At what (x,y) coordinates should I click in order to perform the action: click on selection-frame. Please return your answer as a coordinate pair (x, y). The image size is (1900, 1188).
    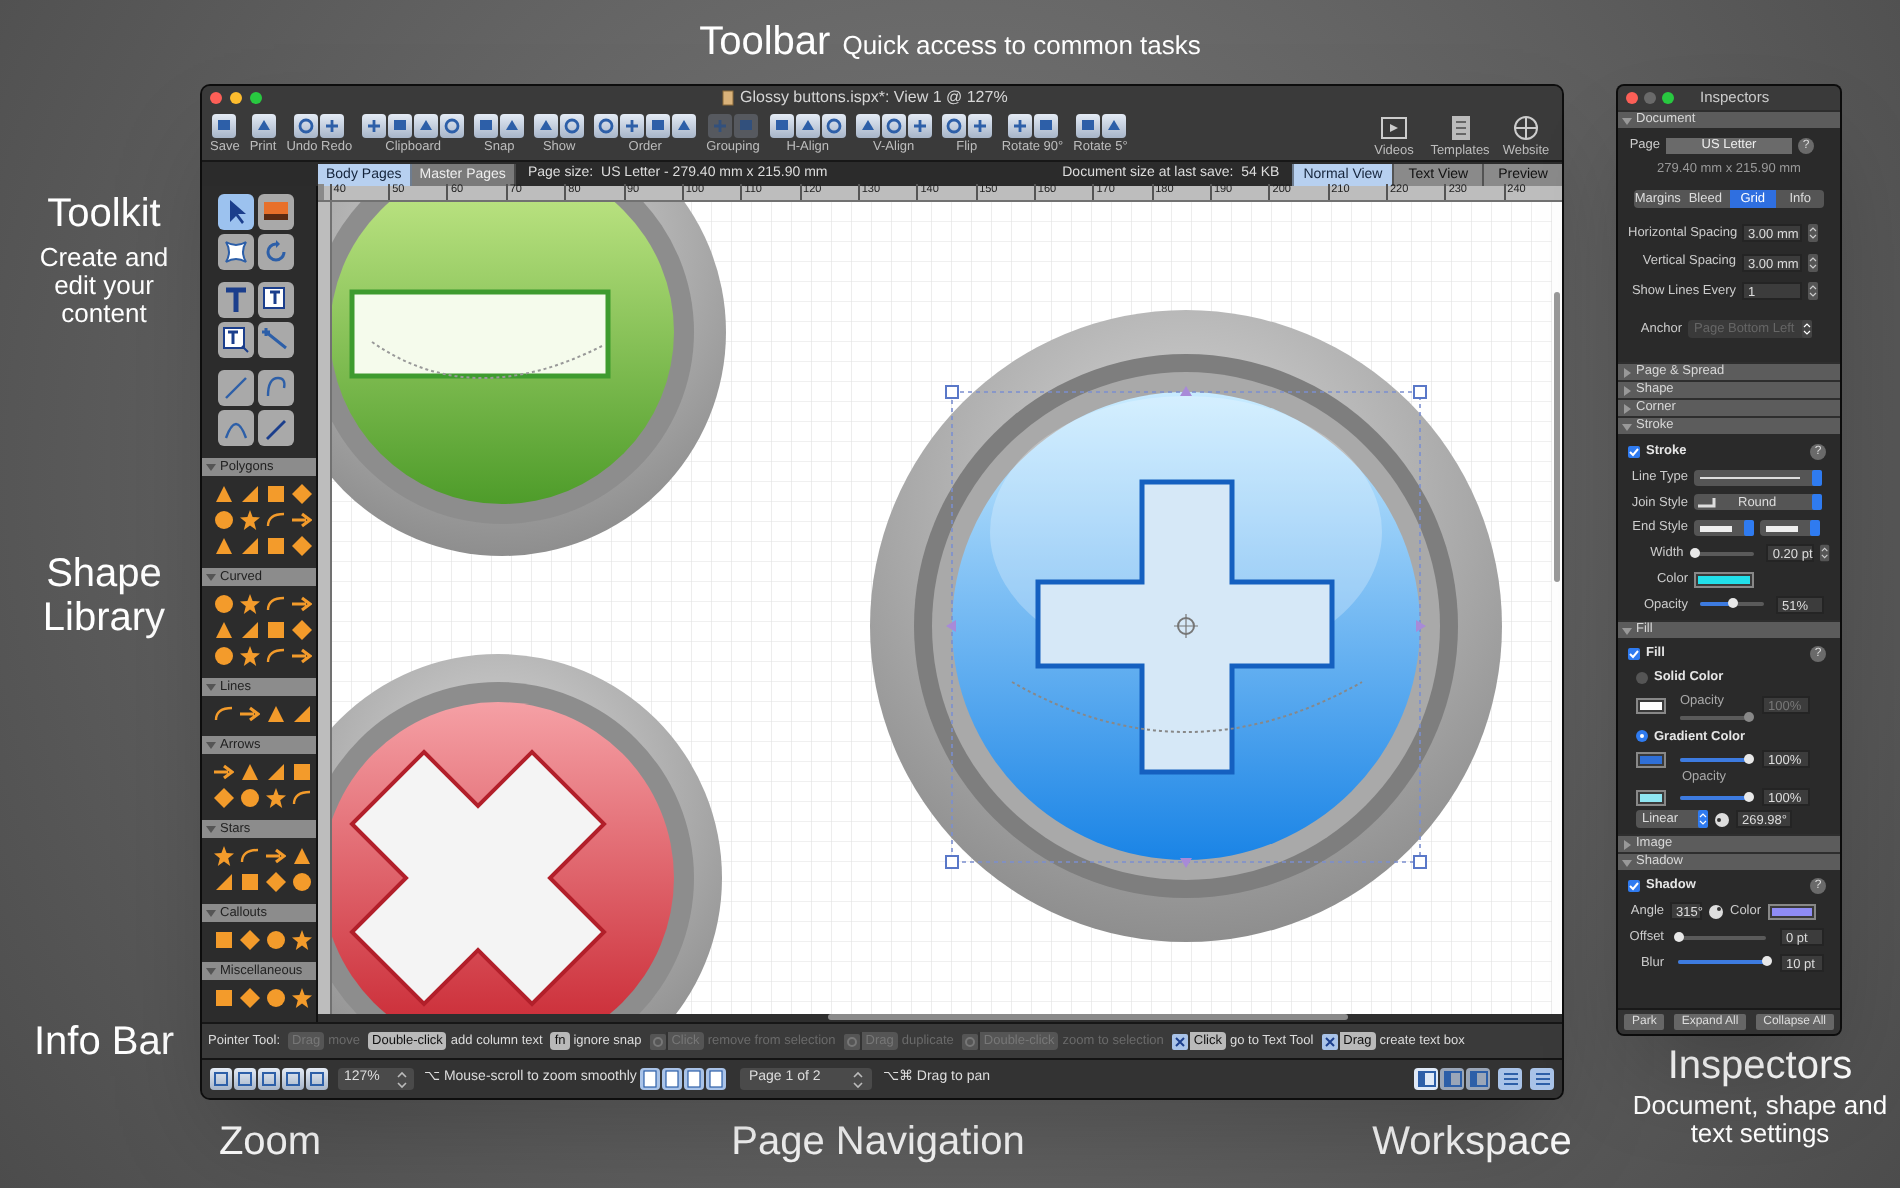
    Looking at the image, I should click on (1186, 627).